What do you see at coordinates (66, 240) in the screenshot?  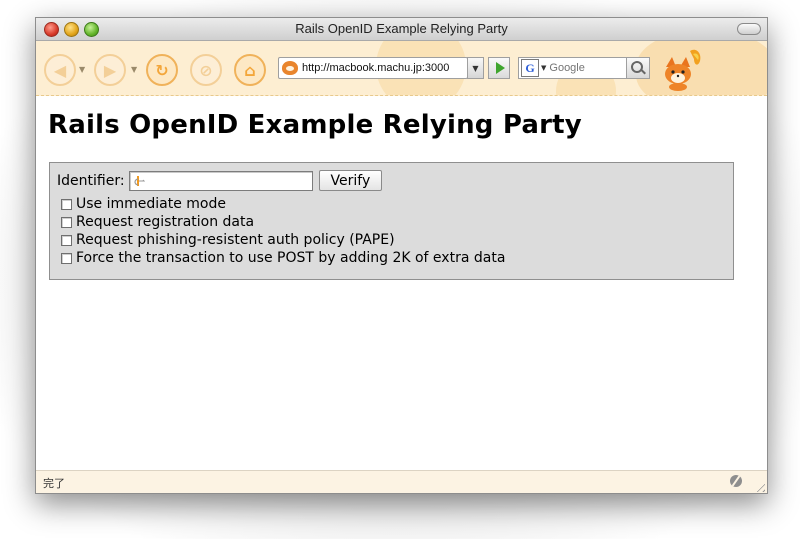 I see `pape-policy-checkbox` at bounding box center [66, 240].